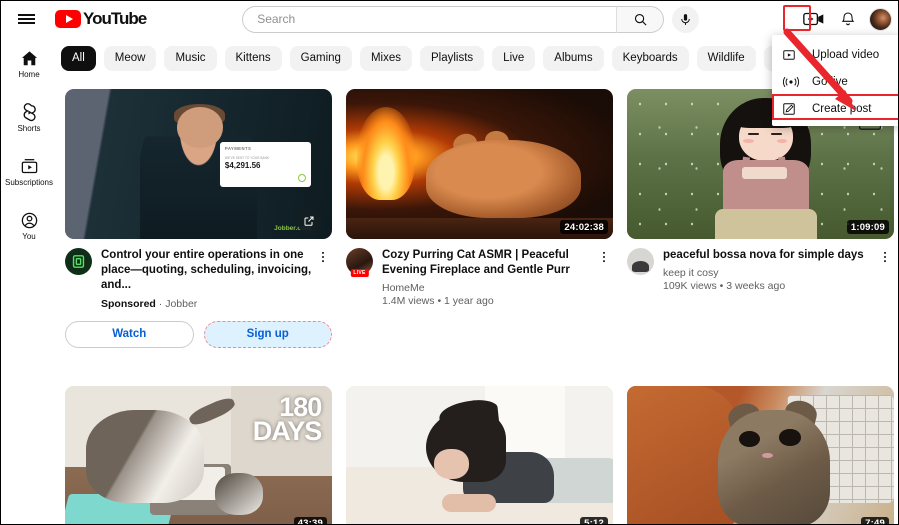  I want to click on external-link-button, so click(309, 221).